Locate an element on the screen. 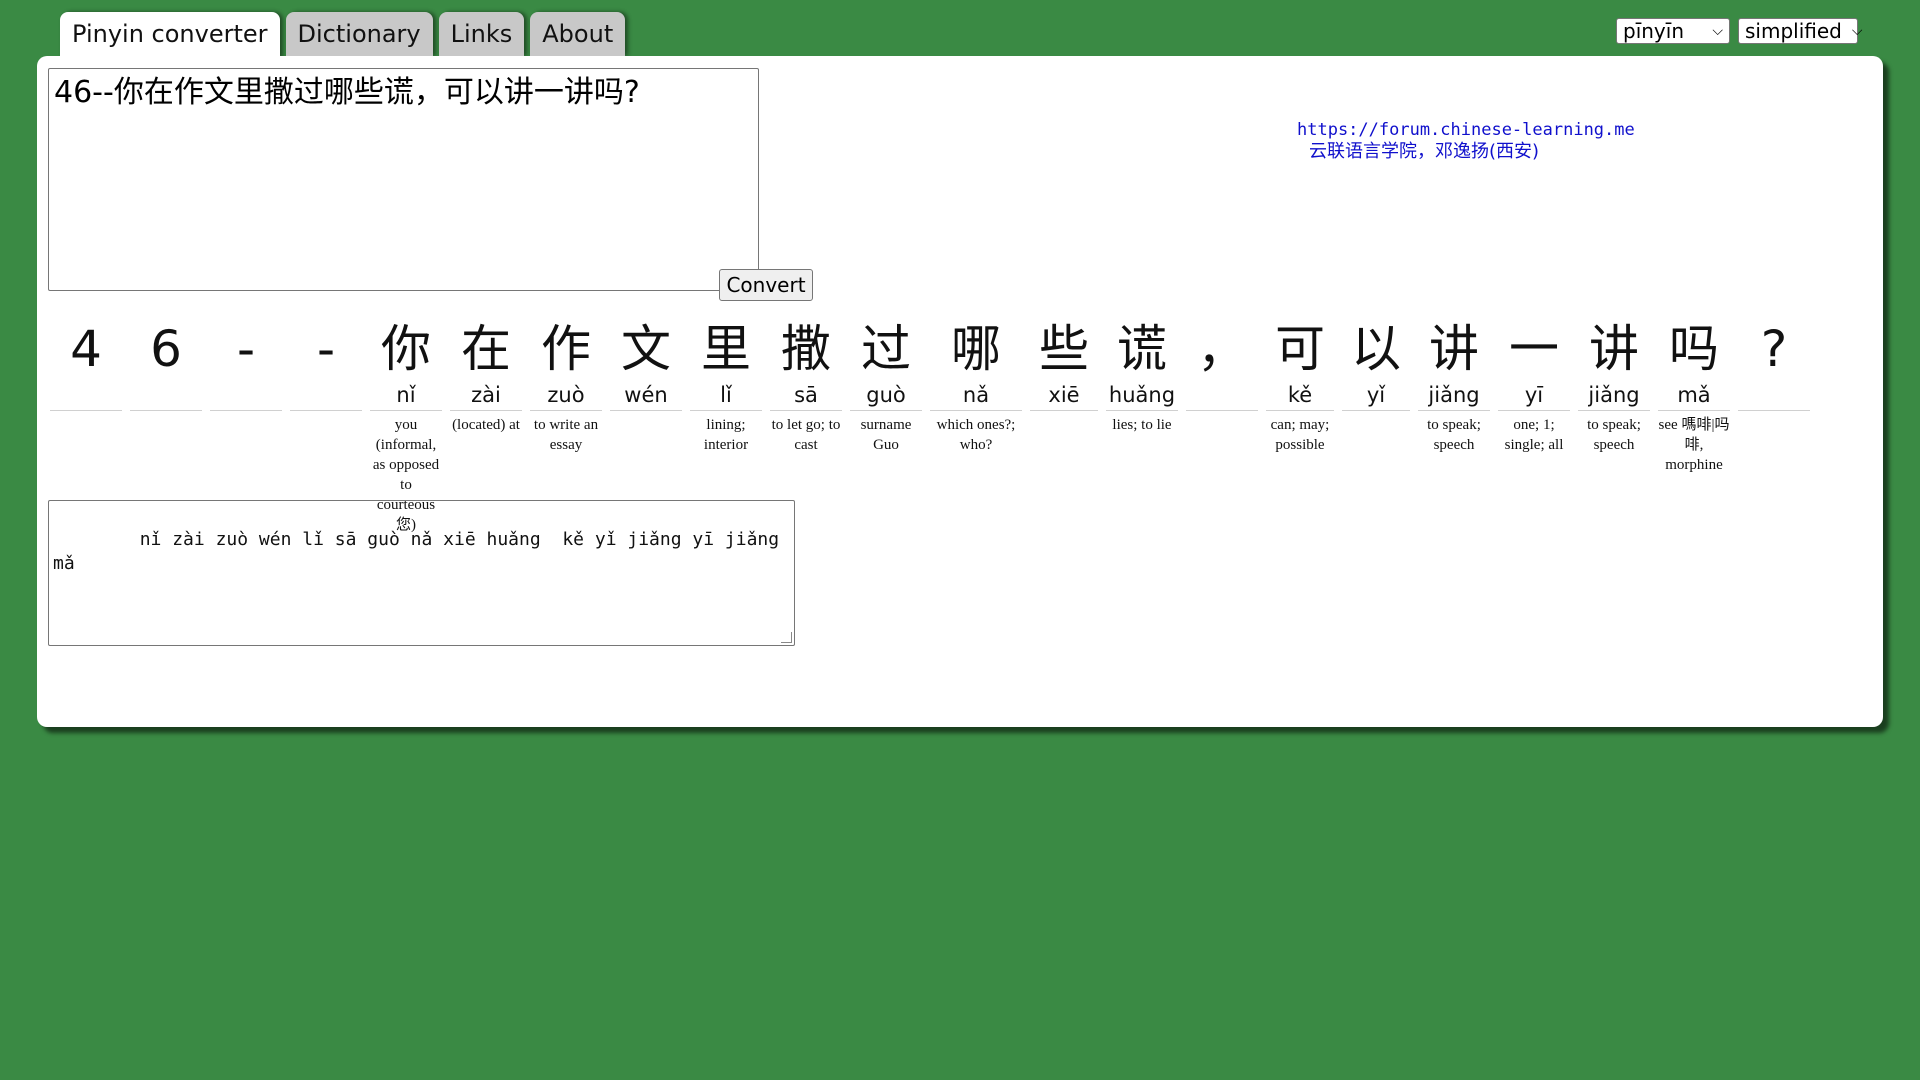 This screenshot has height=1080, width=1920. pinyin: mǎ is located at coordinates (1694, 395).